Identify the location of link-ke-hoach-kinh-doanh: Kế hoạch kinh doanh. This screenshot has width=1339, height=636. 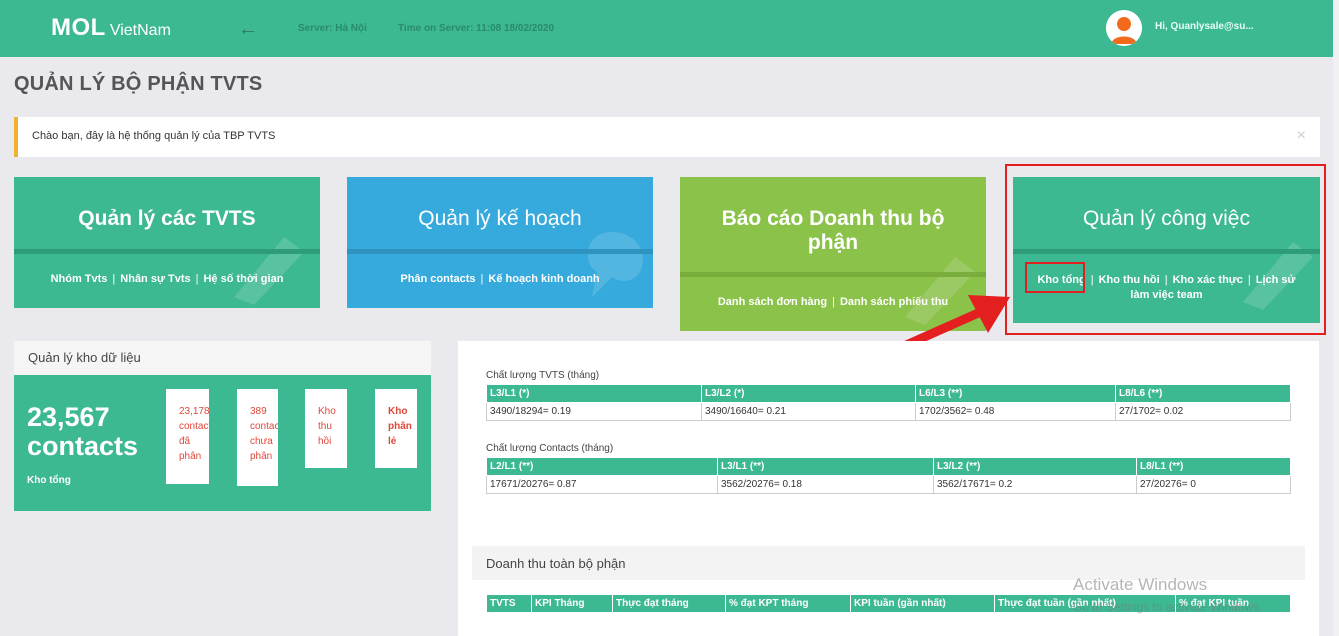
(543, 279).